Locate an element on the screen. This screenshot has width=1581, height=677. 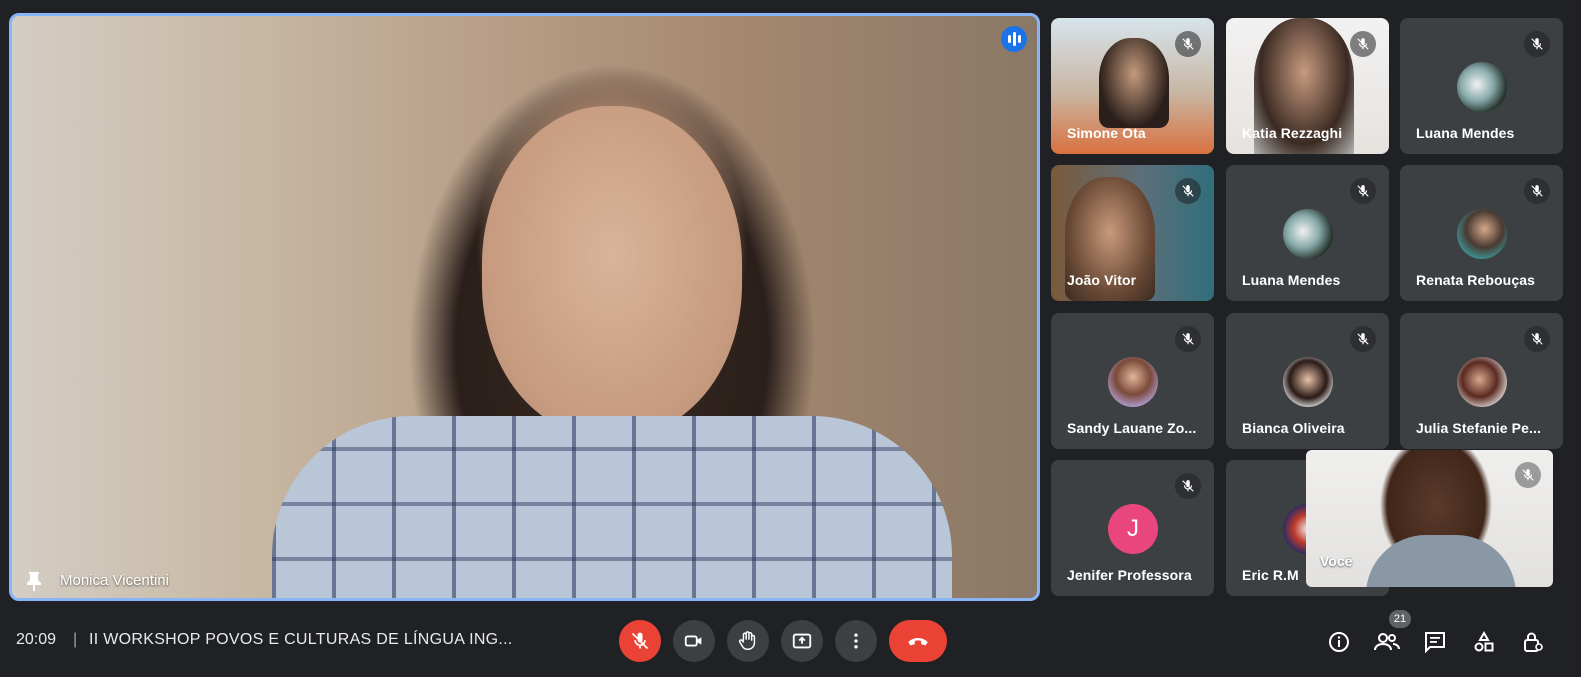
host-controls-icon is located at coordinates (1533, 642).